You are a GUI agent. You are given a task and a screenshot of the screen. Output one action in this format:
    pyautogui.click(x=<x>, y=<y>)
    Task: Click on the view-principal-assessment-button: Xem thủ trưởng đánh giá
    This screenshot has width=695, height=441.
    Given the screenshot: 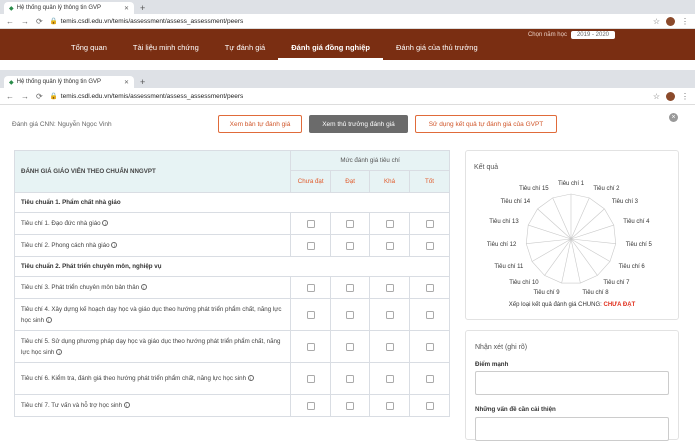 What is the action you would take?
    pyautogui.click(x=358, y=124)
    